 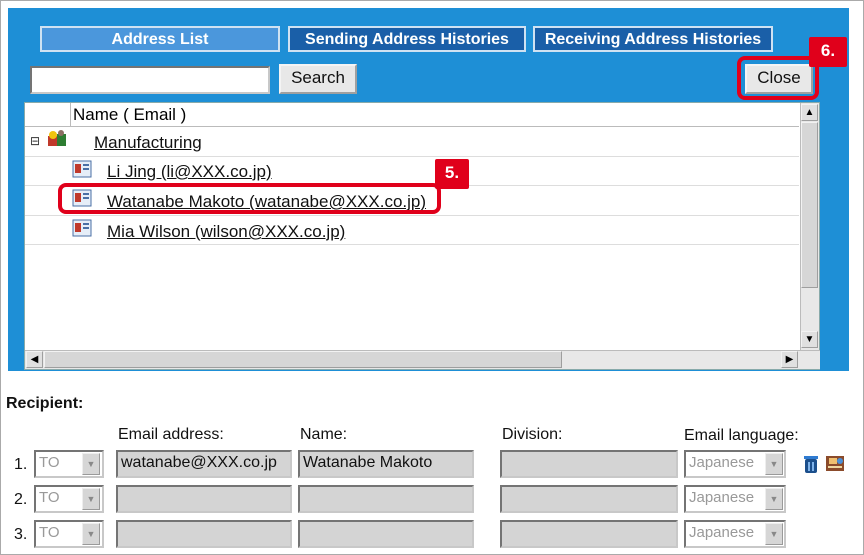 I want to click on row-number: 1., so click(x=21, y=464).